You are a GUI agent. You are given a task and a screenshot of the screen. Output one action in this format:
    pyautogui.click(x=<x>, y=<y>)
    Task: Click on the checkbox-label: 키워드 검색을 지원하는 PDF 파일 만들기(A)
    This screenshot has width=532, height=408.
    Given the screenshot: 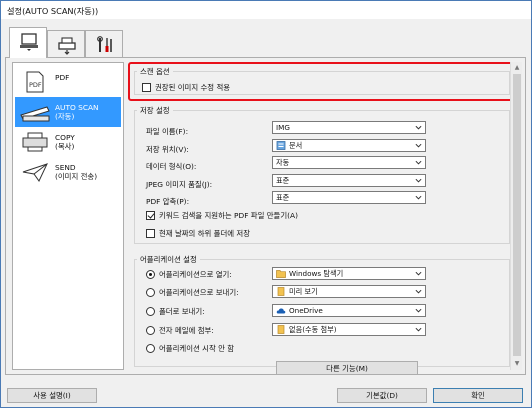 What is the action you would take?
    pyautogui.click(x=228, y=215)
    